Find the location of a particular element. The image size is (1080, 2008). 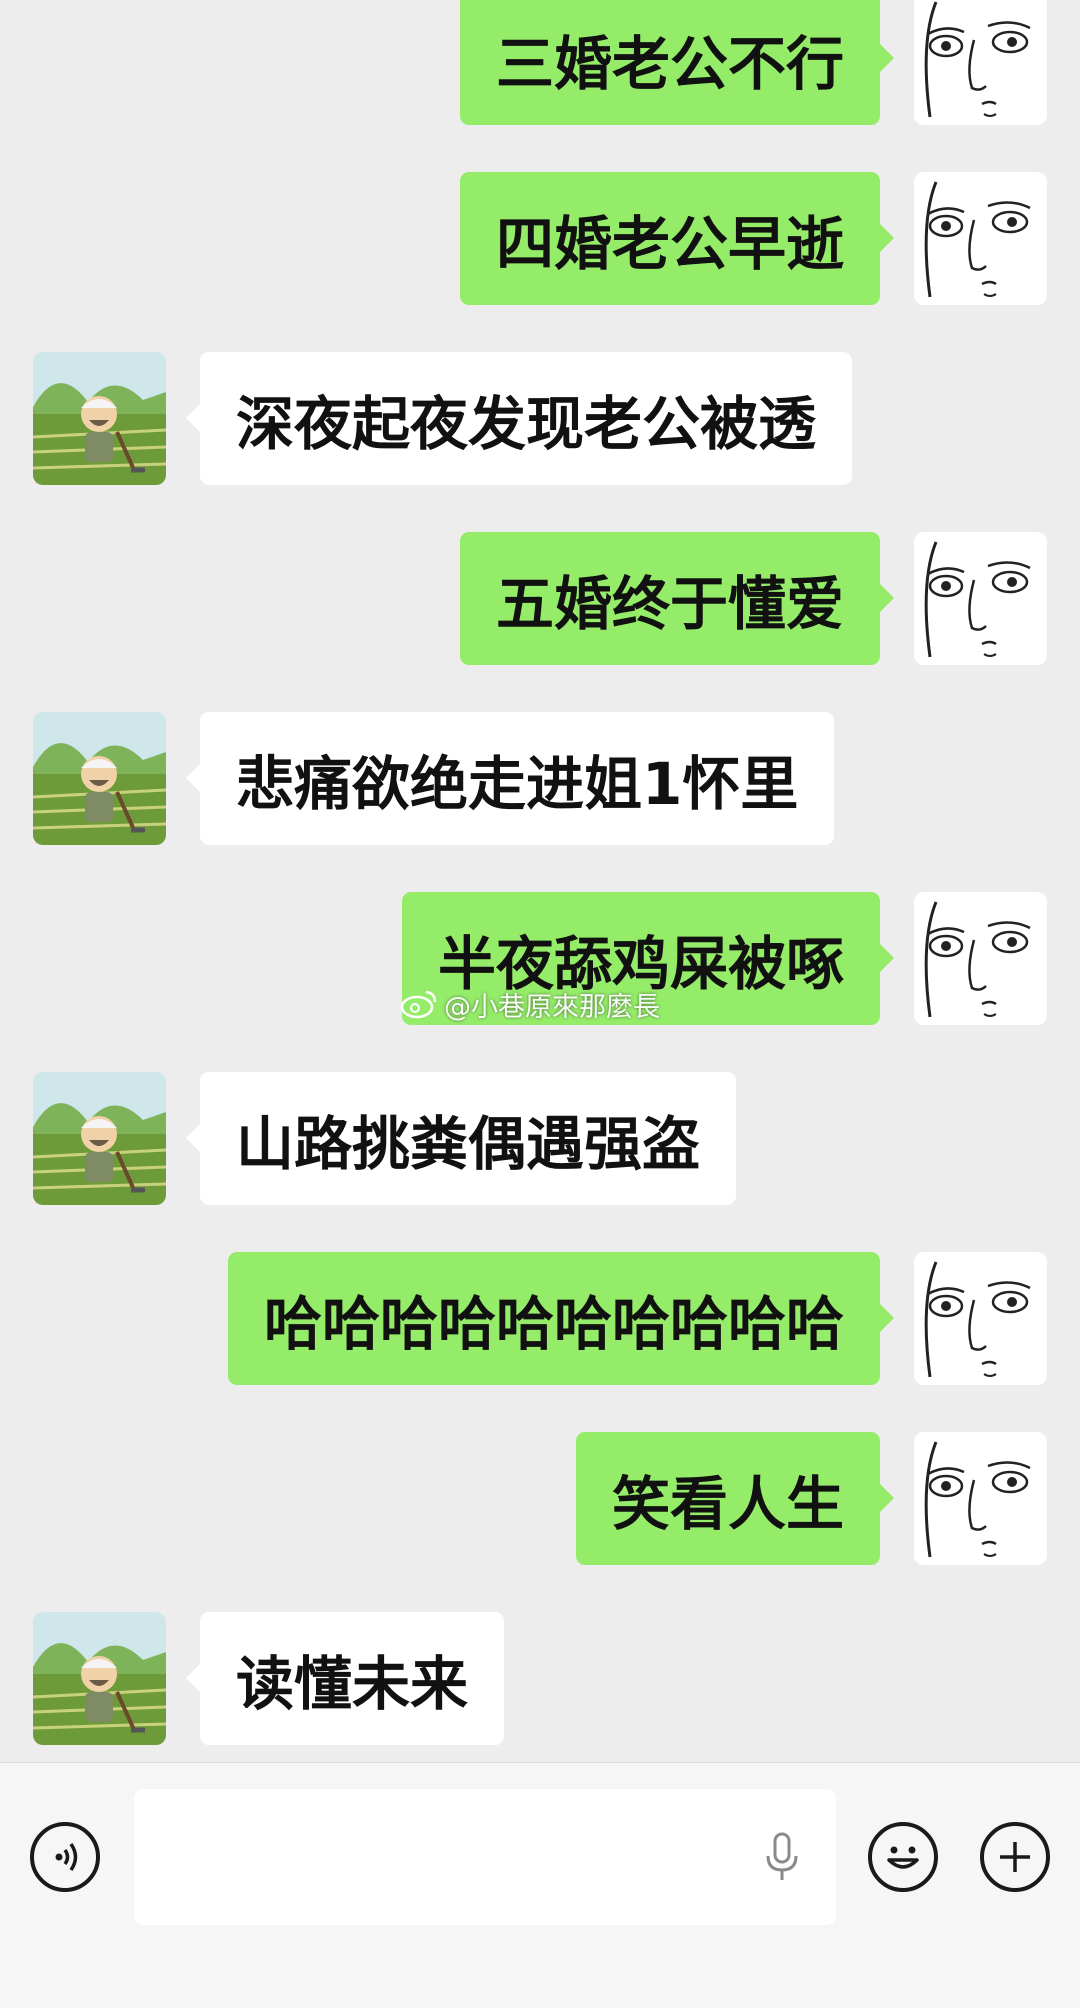

more-button is located at coordinates (1015, 1857).